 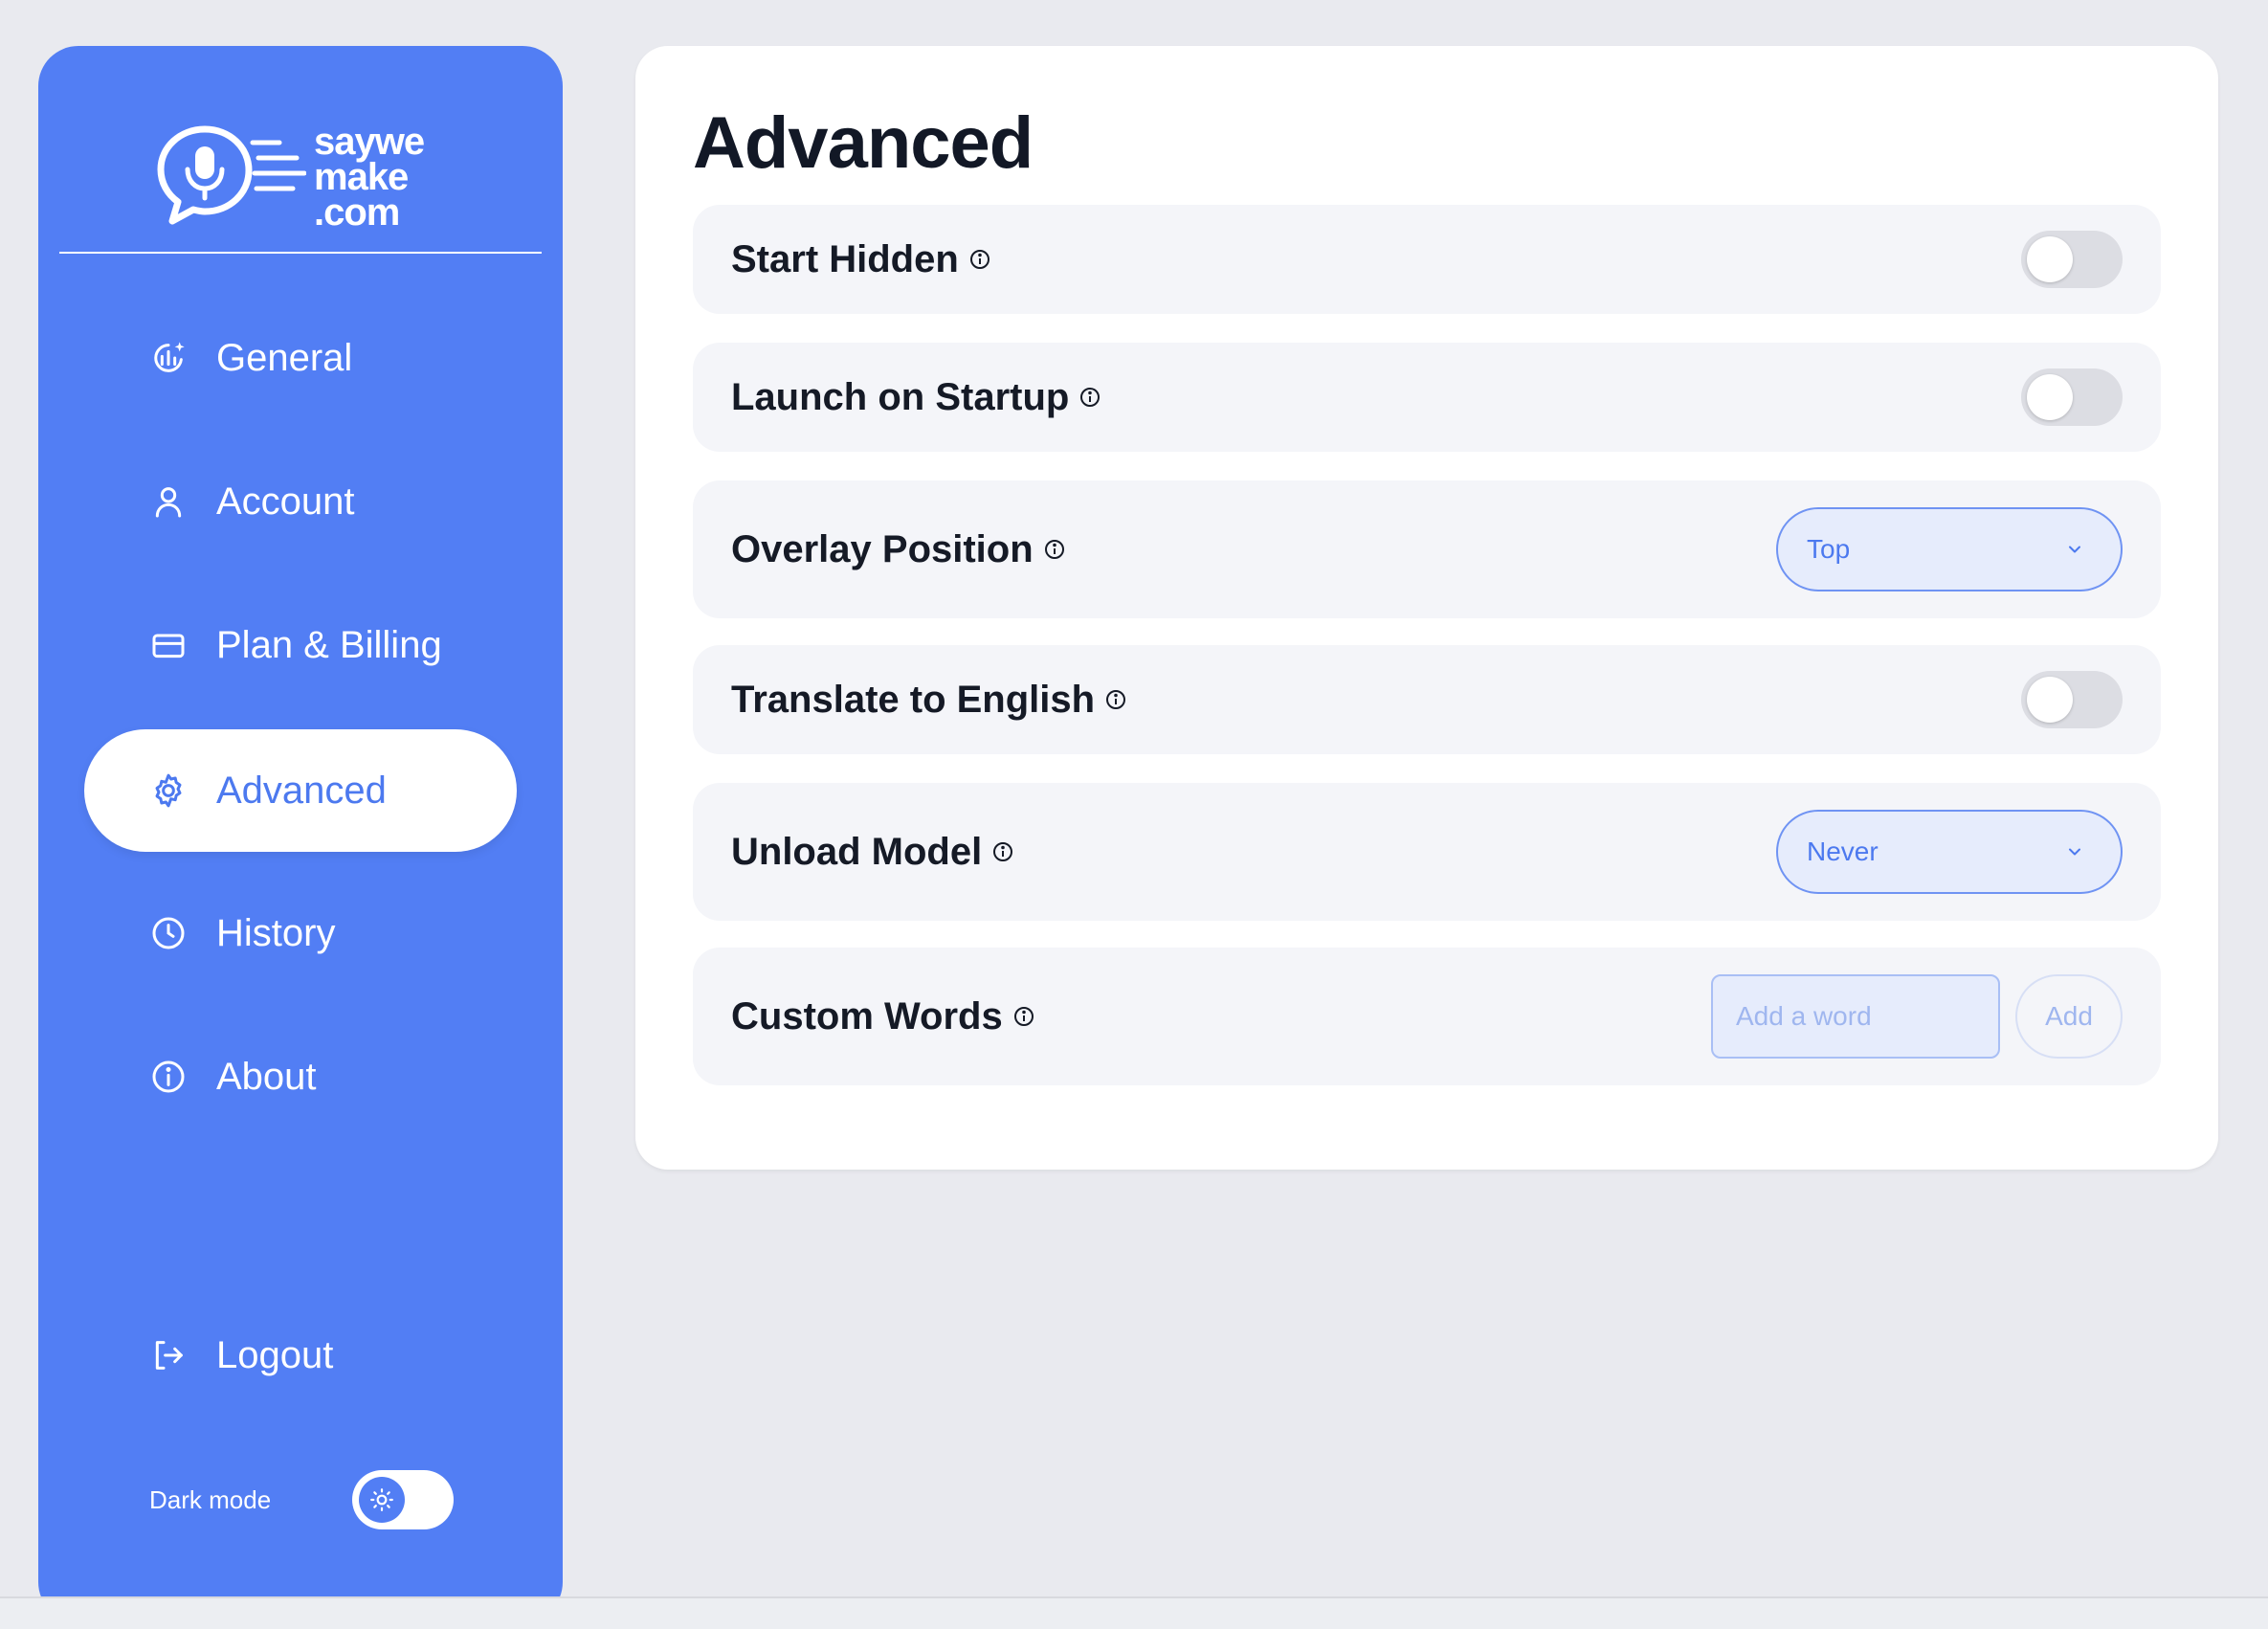 I want to click on sidebar-item-plan-billing: Plan & Billing, so click(x=300, y=645).